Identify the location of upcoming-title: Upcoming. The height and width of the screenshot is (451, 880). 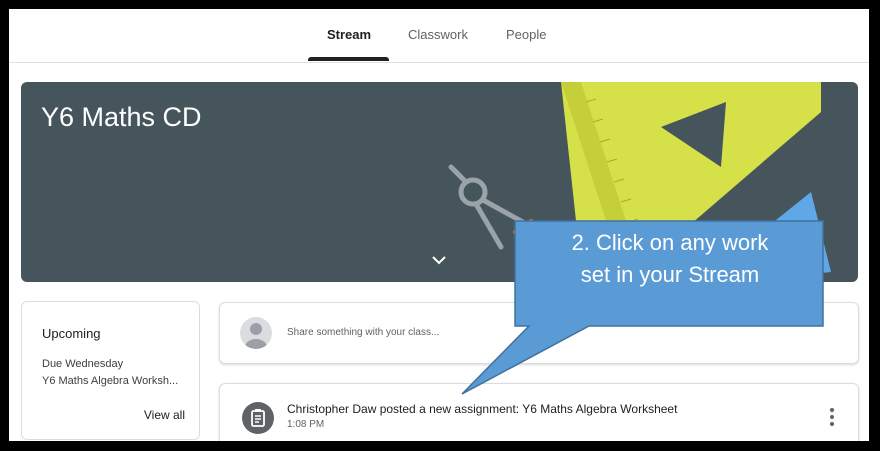
(71, 333).